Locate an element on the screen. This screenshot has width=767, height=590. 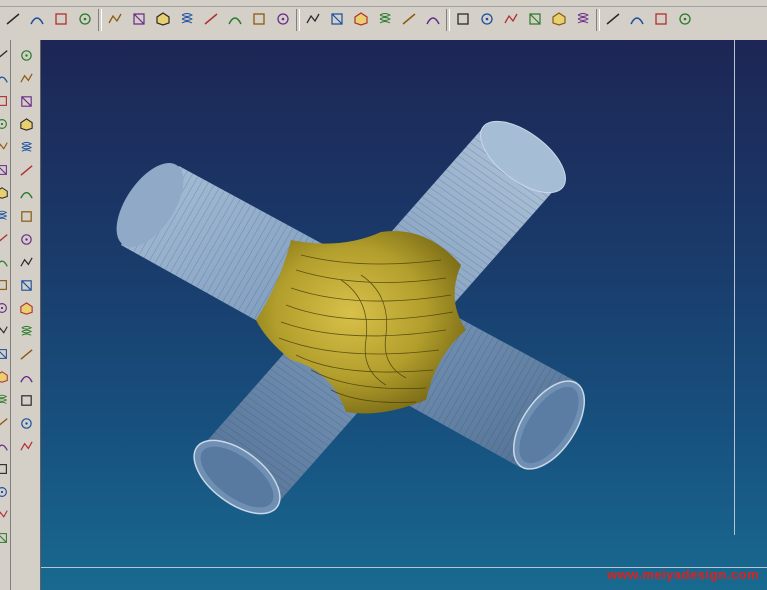
spline-tool-button is located at coordinates (163, 20).